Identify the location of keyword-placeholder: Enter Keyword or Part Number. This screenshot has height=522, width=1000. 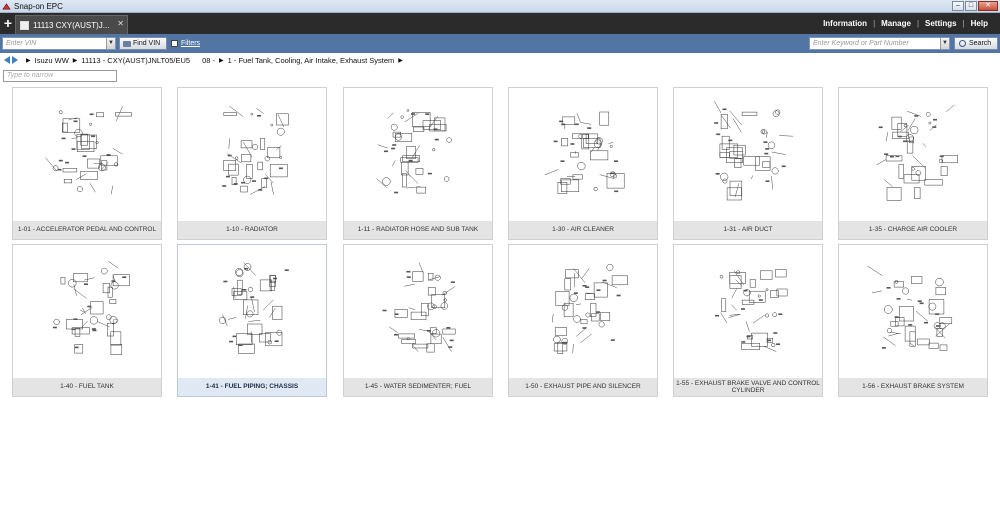
(861, 43).